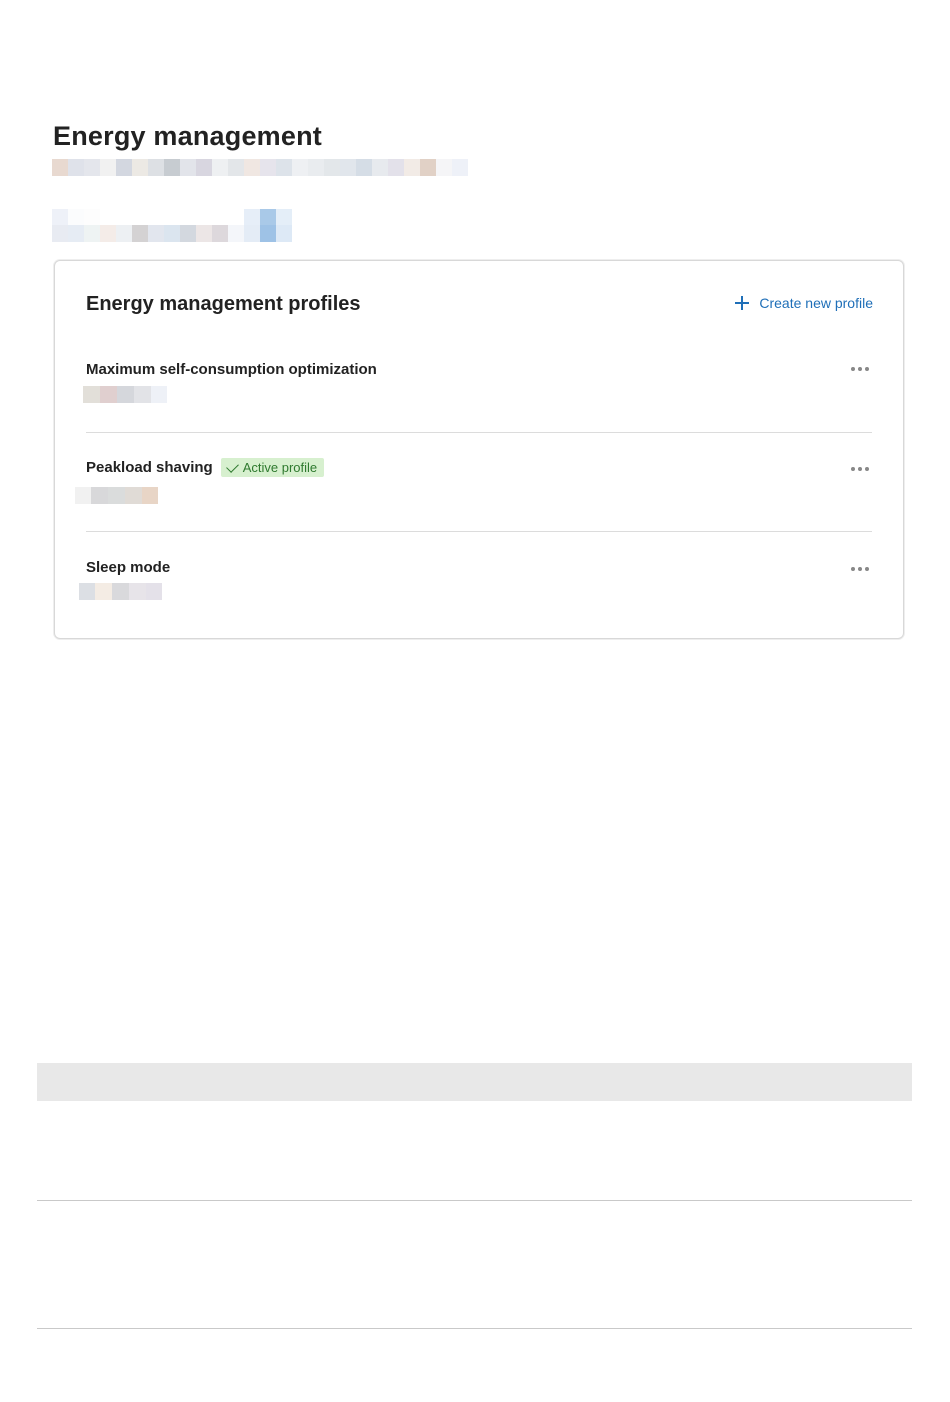 This screenshot has width=950, height=1402. I want to click on redacted-subtitle, so click(260, 167).